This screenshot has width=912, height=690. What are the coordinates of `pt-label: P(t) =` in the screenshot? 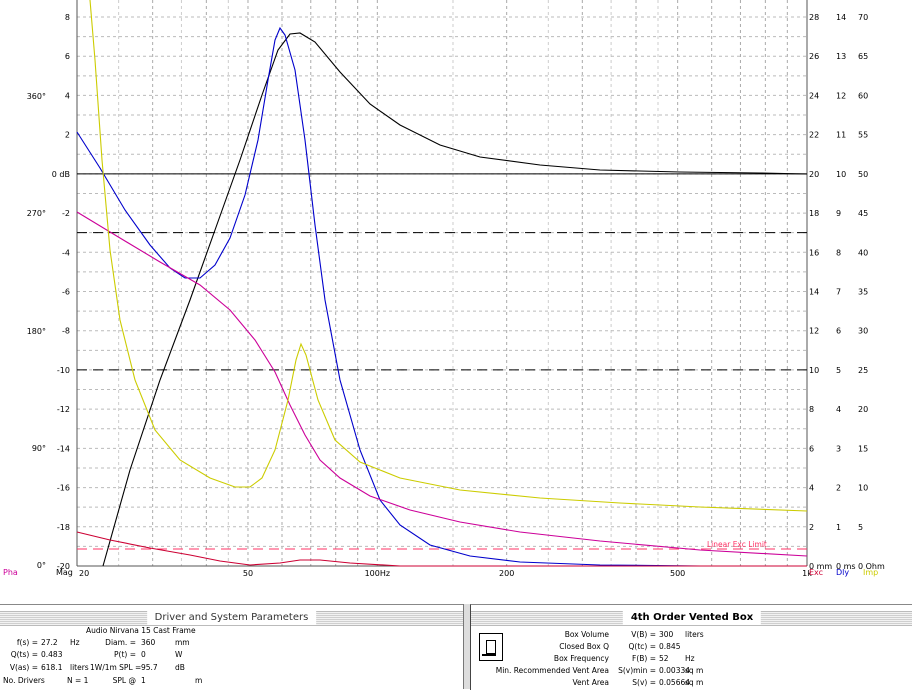 It's located at (125, 654).